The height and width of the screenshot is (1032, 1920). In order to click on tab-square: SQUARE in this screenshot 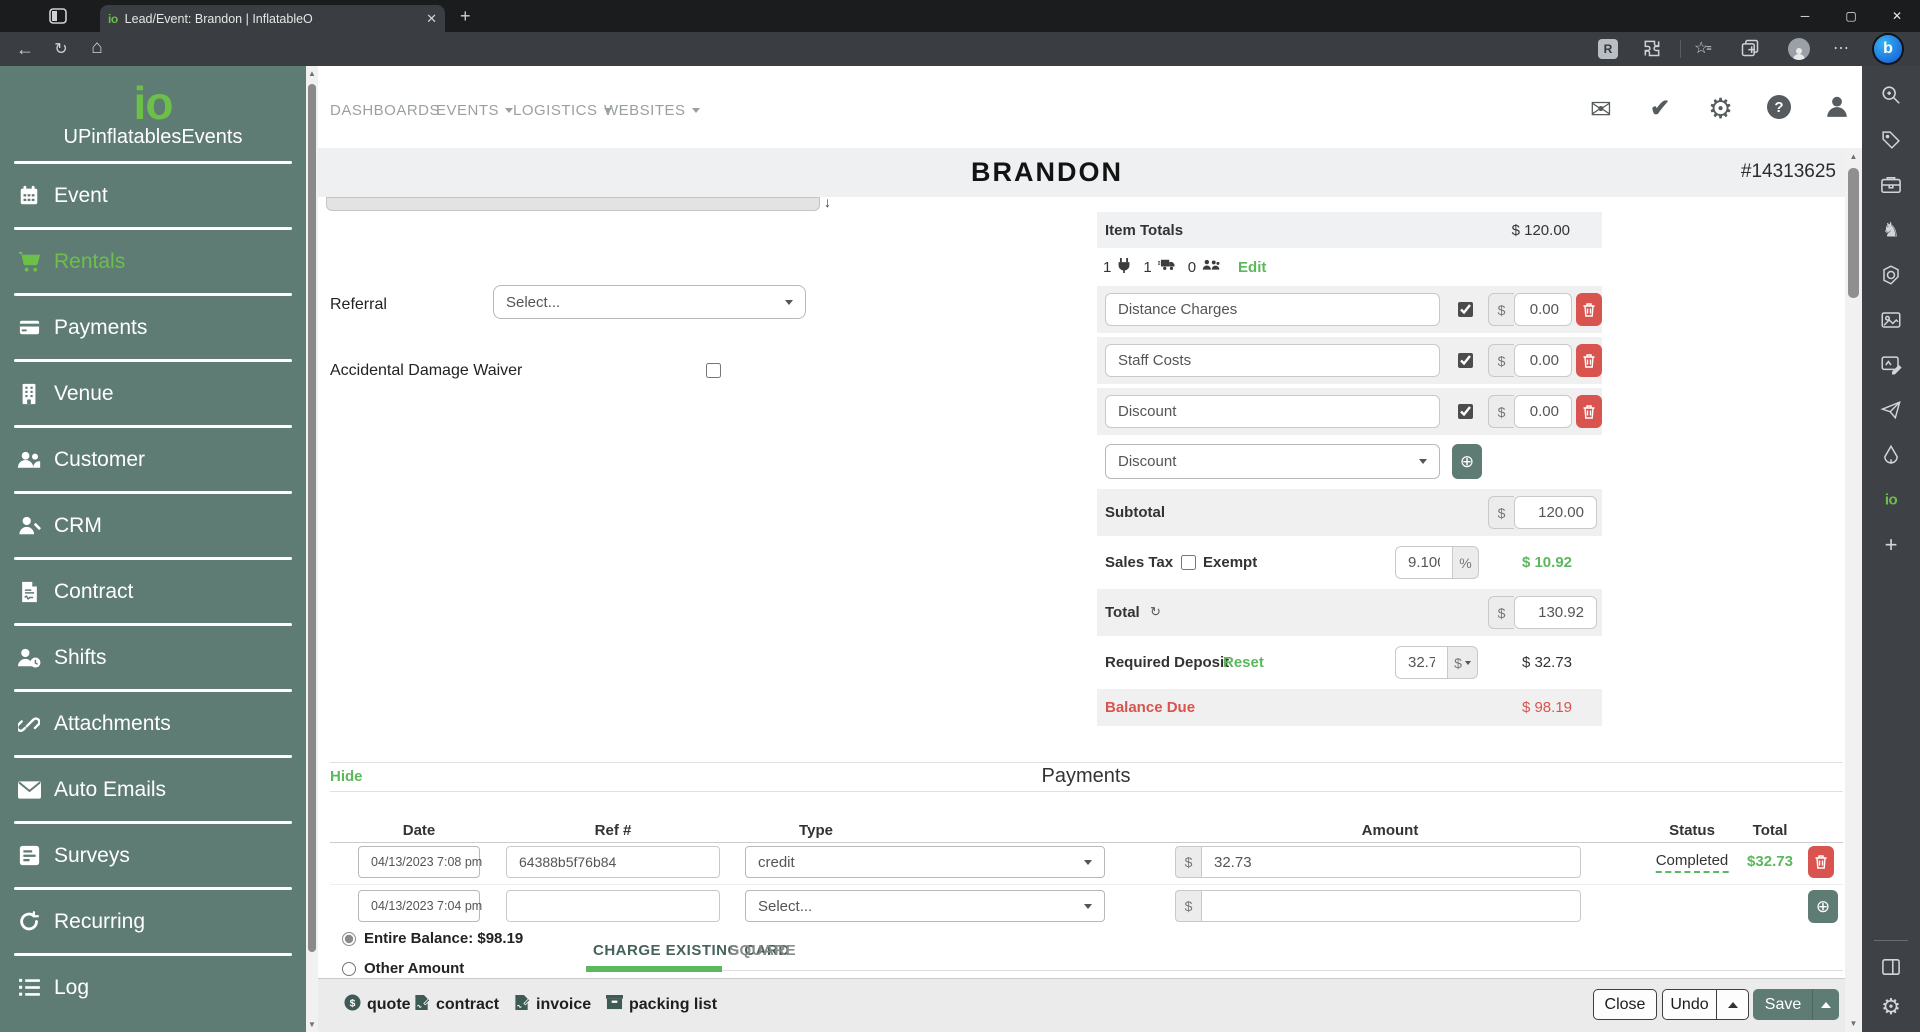, I will do `click(762, 950)`.